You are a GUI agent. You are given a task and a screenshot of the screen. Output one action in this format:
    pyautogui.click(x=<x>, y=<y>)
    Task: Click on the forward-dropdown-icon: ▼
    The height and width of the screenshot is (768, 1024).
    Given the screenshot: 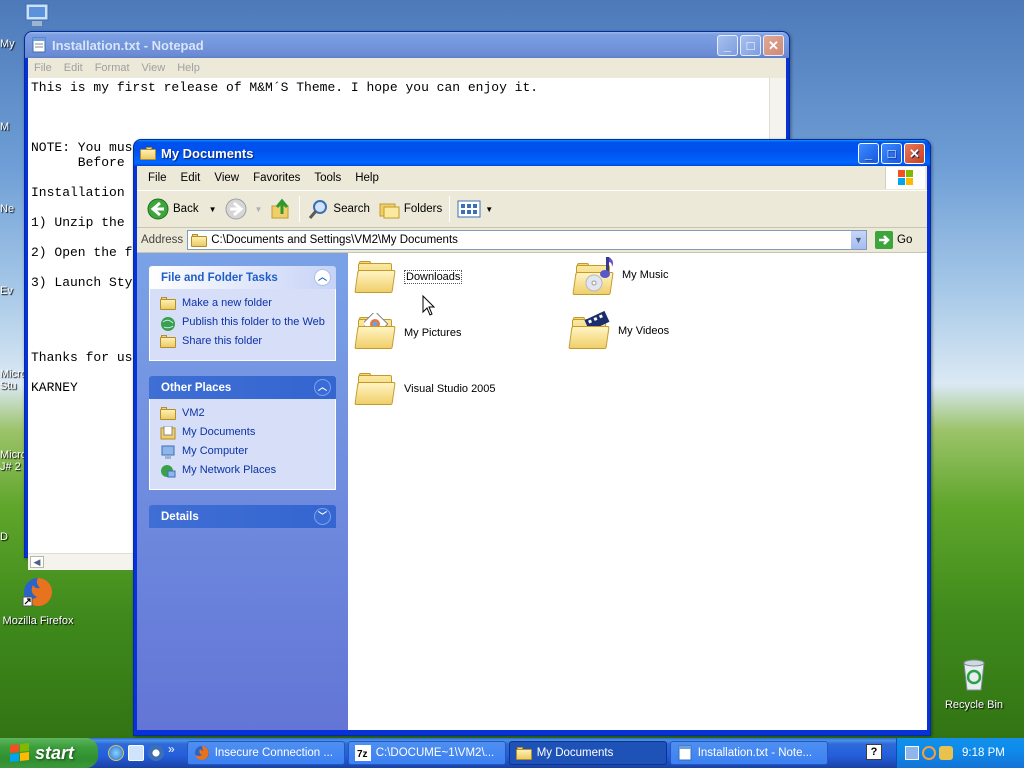 What is the action you would take?
    pyautogui.click(x=259, y=209)
    